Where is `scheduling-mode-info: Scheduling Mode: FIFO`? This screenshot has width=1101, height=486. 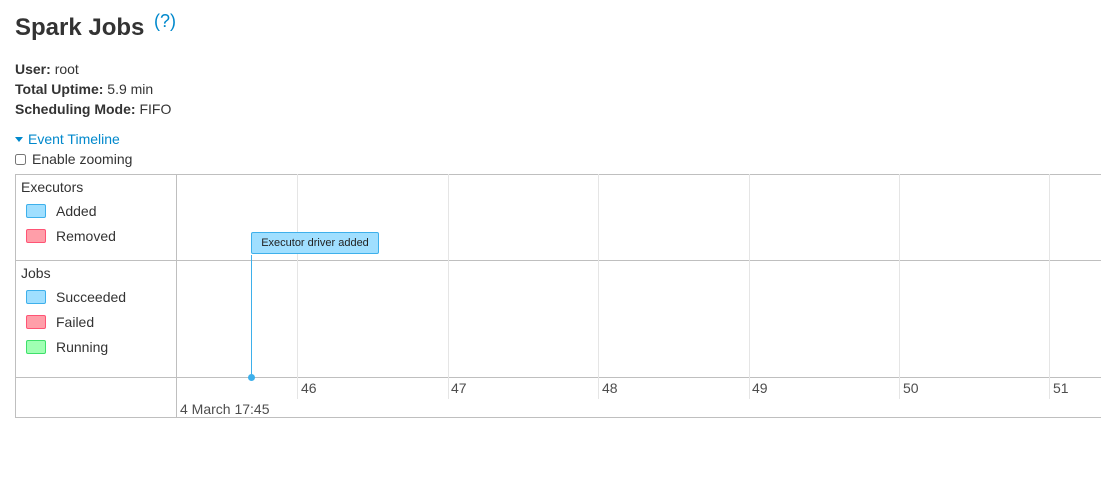
scheduling-mode-info: Scheduling Mode: FIFO is located at coordinates (93, 109).